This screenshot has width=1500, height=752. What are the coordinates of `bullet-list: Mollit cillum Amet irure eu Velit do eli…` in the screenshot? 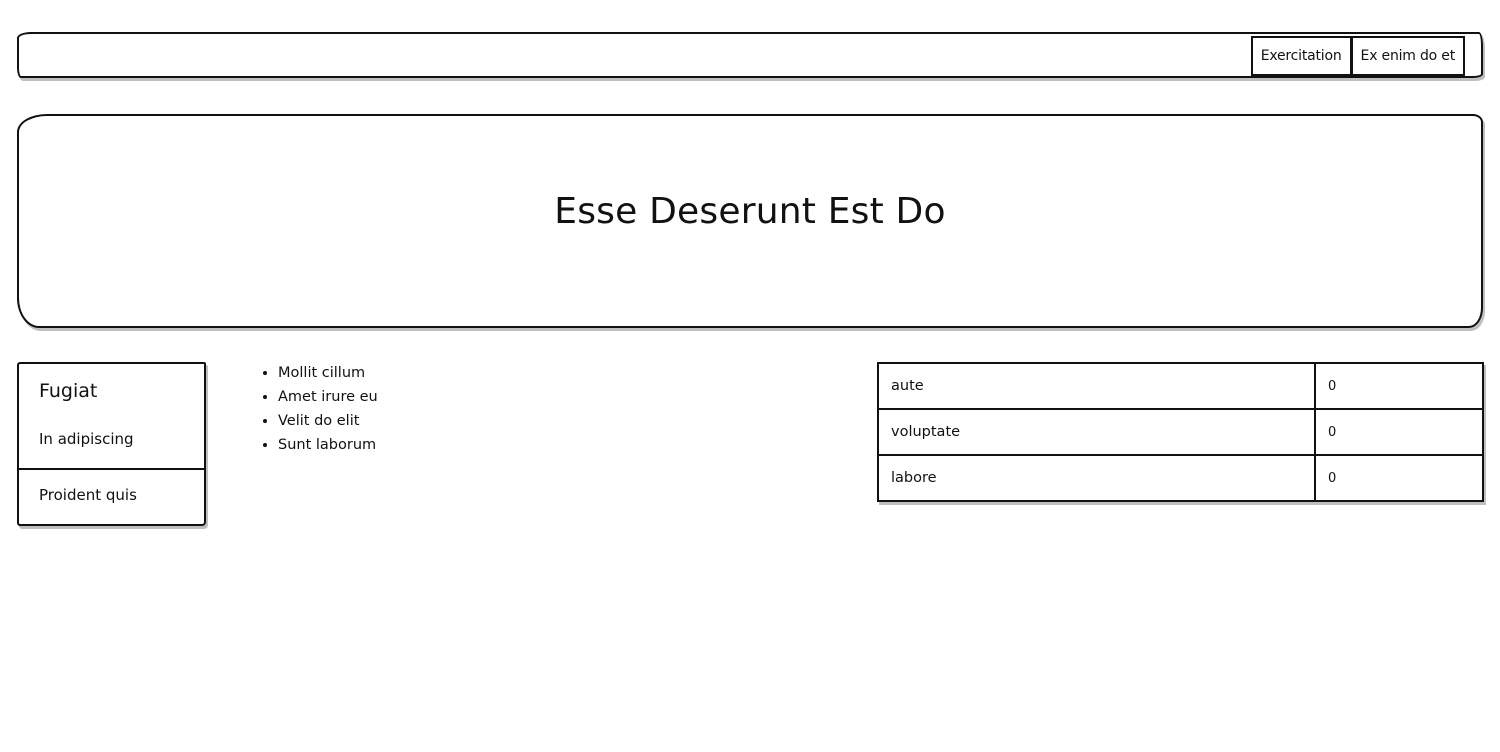 It's located at (319, 410).